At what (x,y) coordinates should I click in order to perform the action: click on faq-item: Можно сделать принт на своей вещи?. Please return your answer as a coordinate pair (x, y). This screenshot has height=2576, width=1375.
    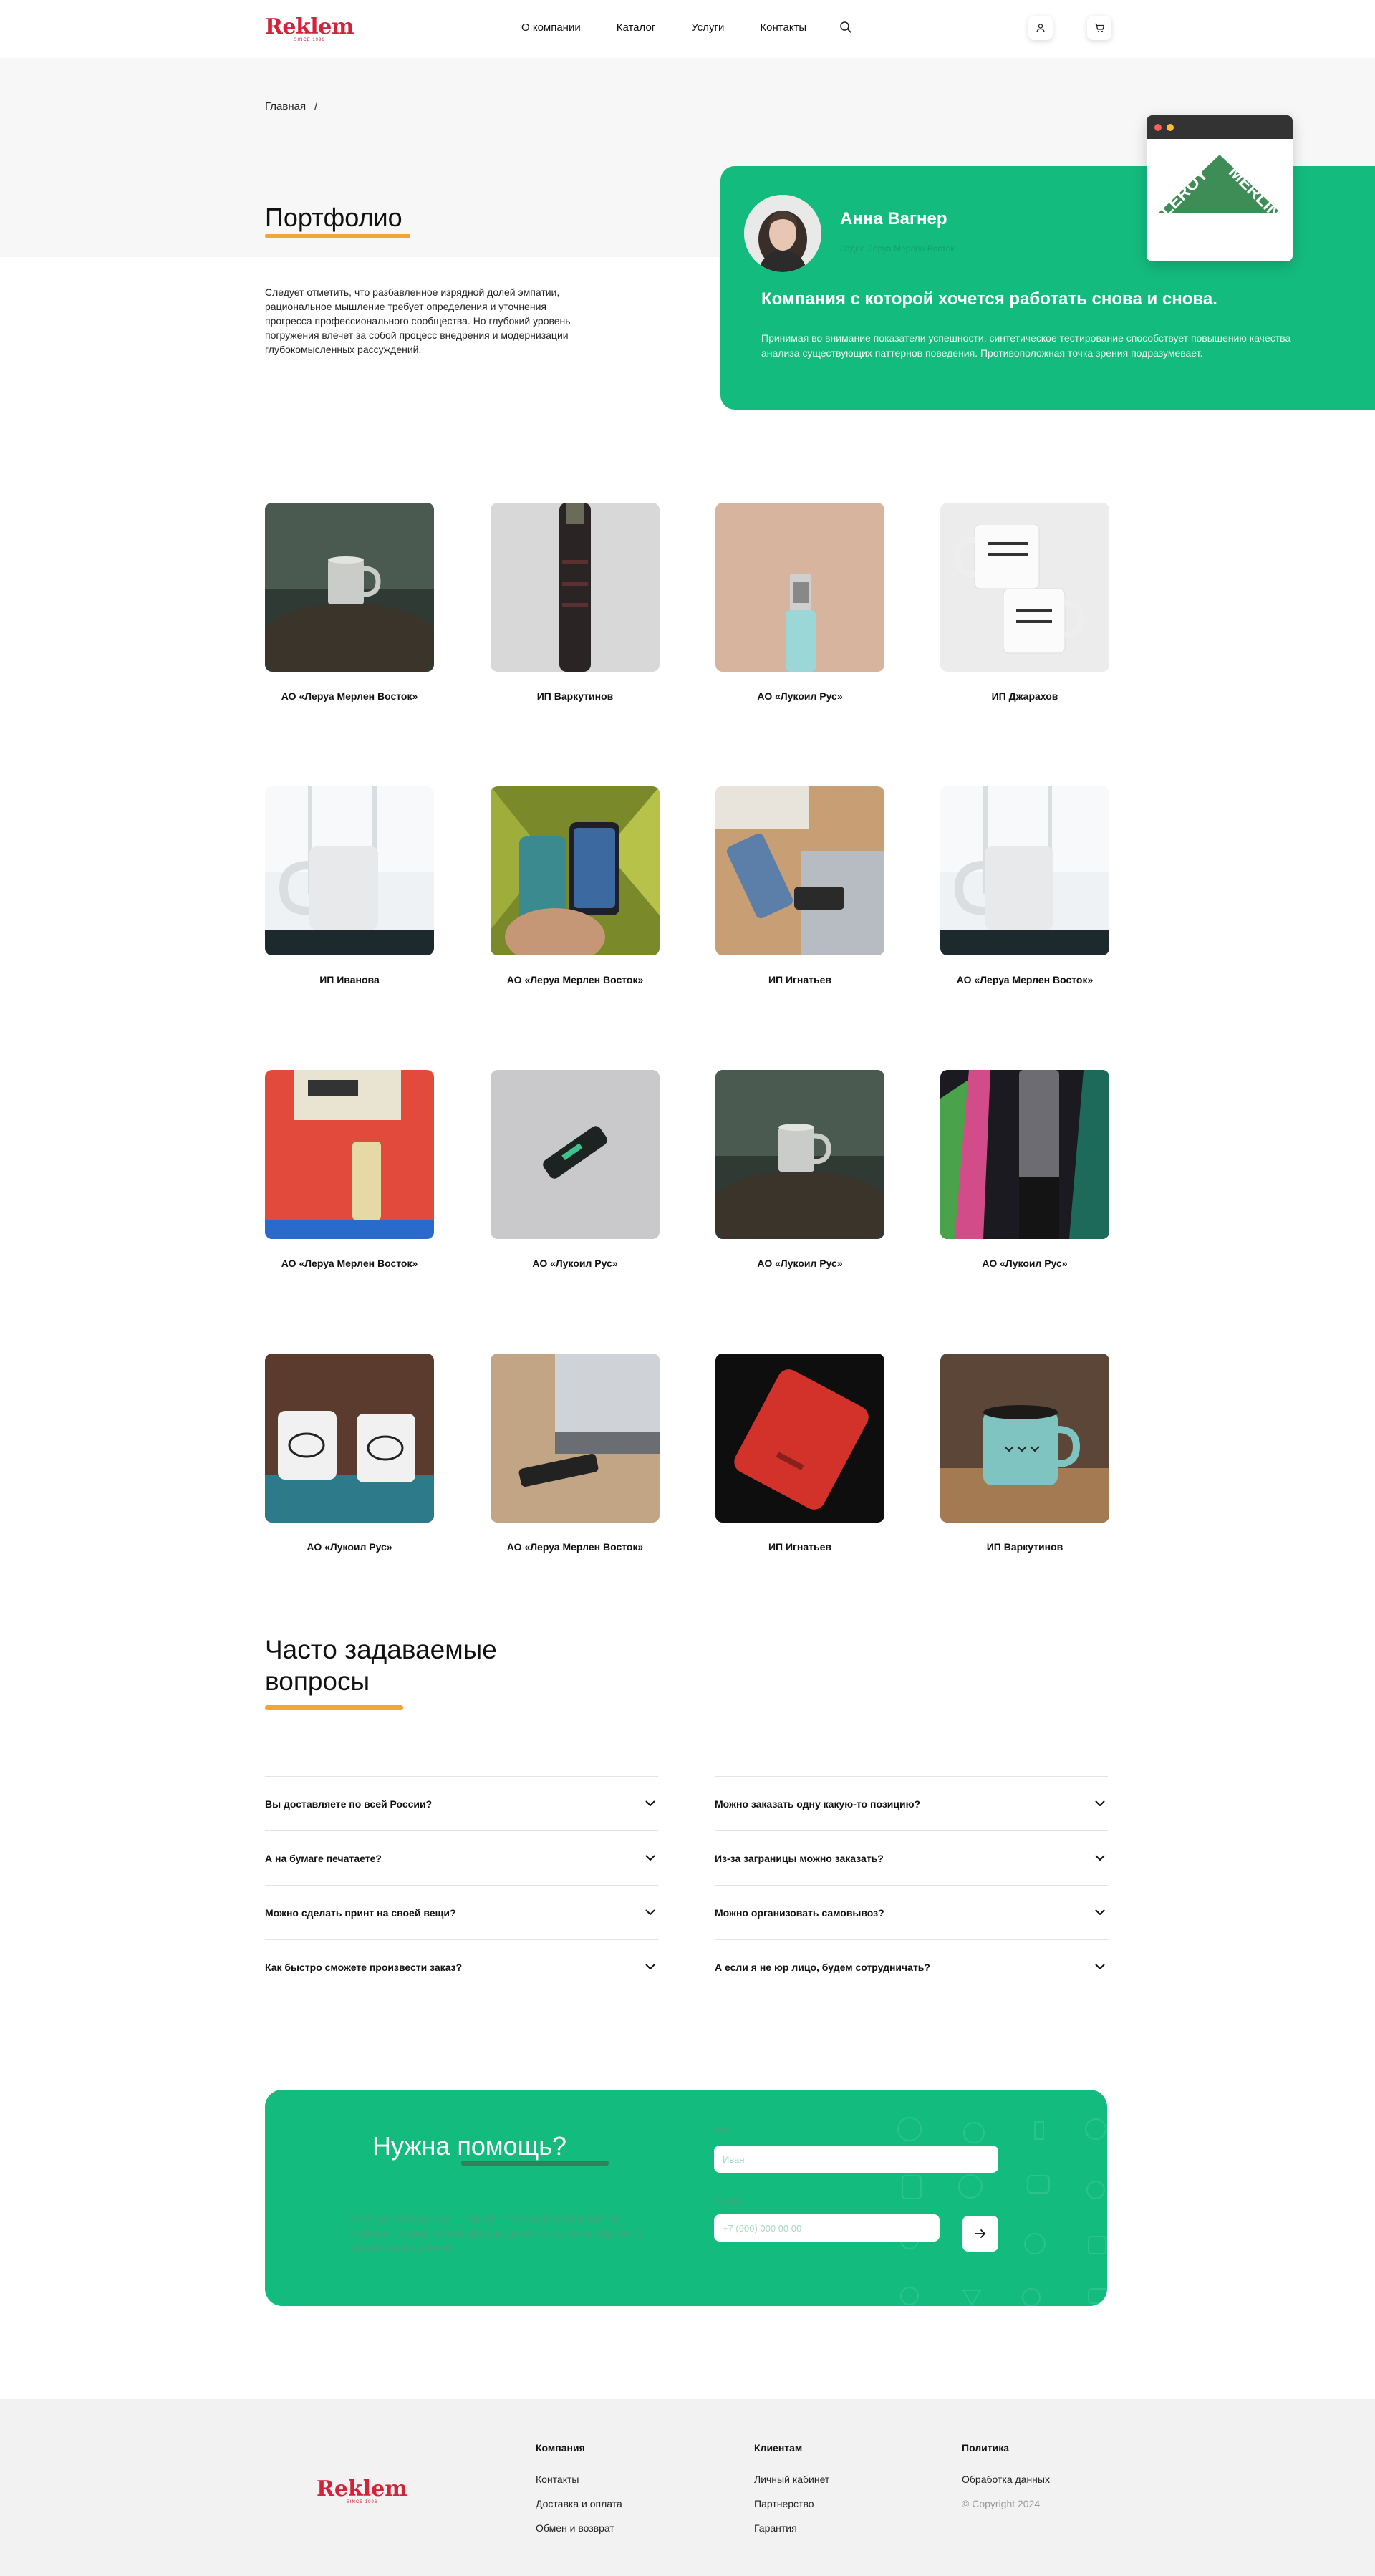
    Looking at the image, I should click on (462, 1912).